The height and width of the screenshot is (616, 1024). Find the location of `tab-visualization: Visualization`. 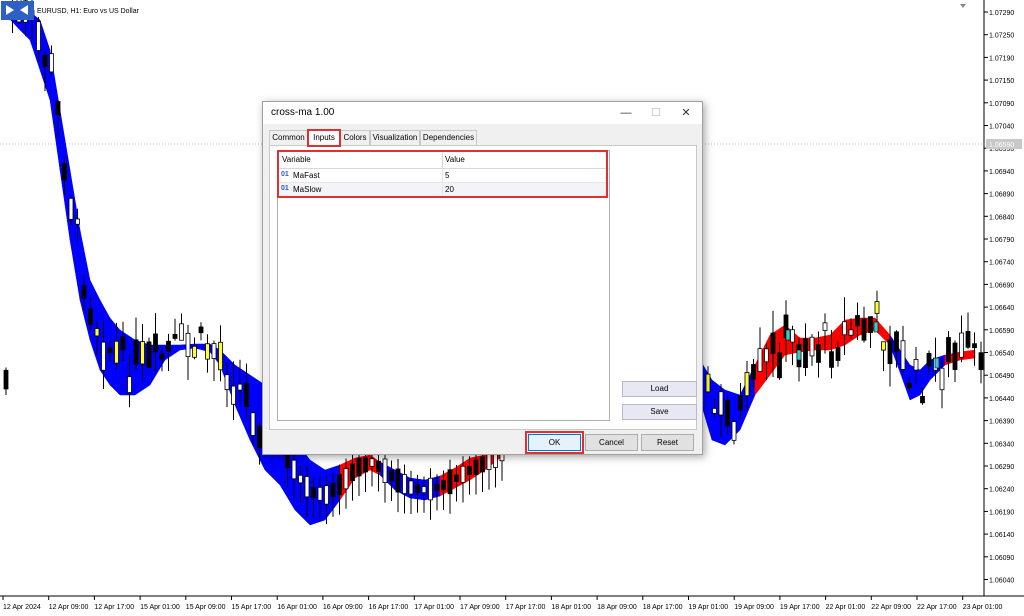

tab-visualization: Visualization is located at coordinates (395, 137).